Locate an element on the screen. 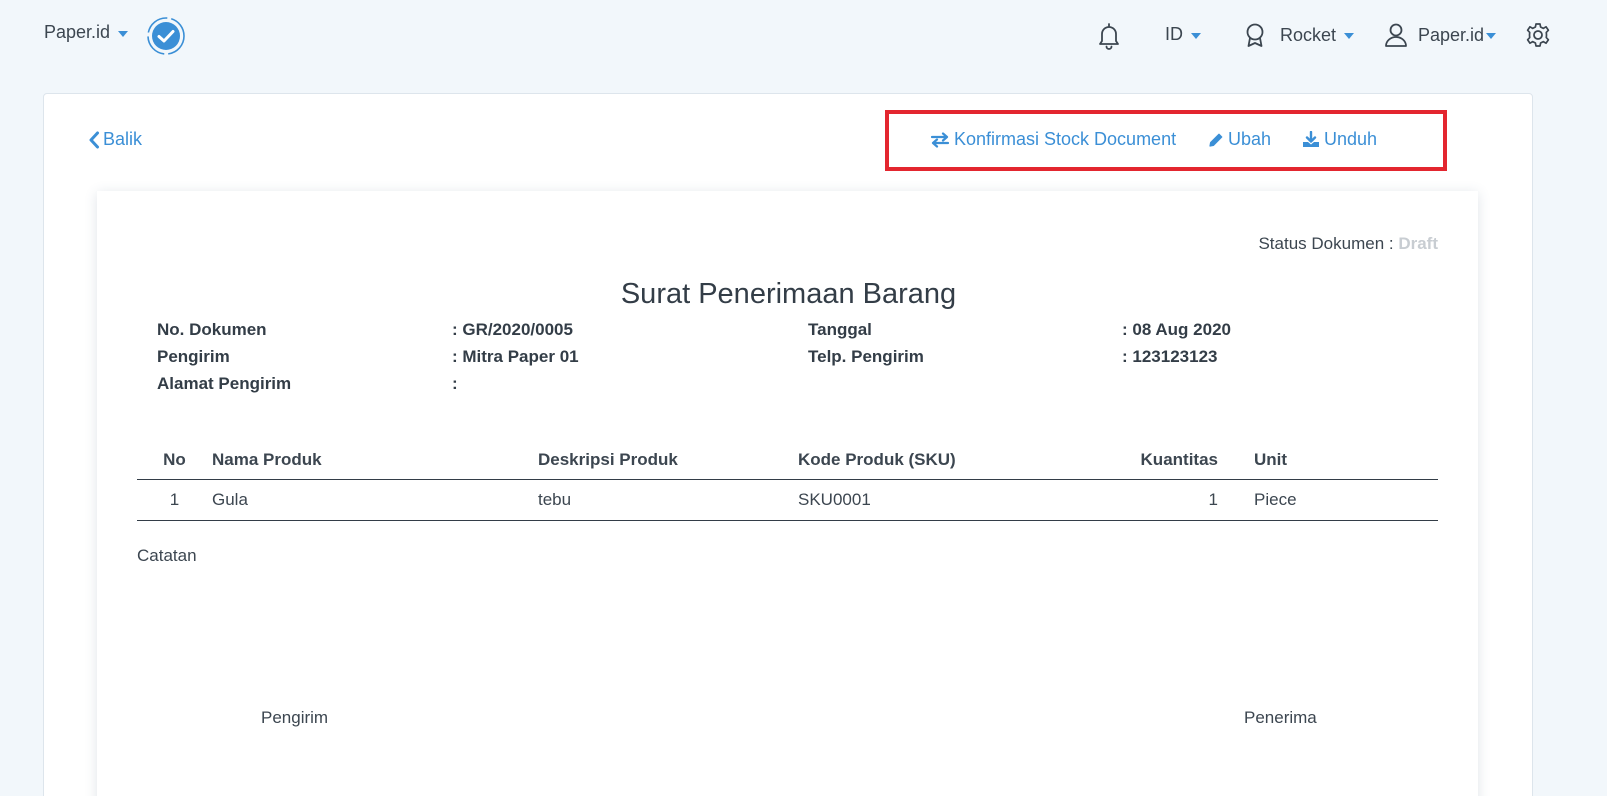 The width and height of the screenshot is (1607, 796). swap-arrows-icon is located at coordinates (940, 139).